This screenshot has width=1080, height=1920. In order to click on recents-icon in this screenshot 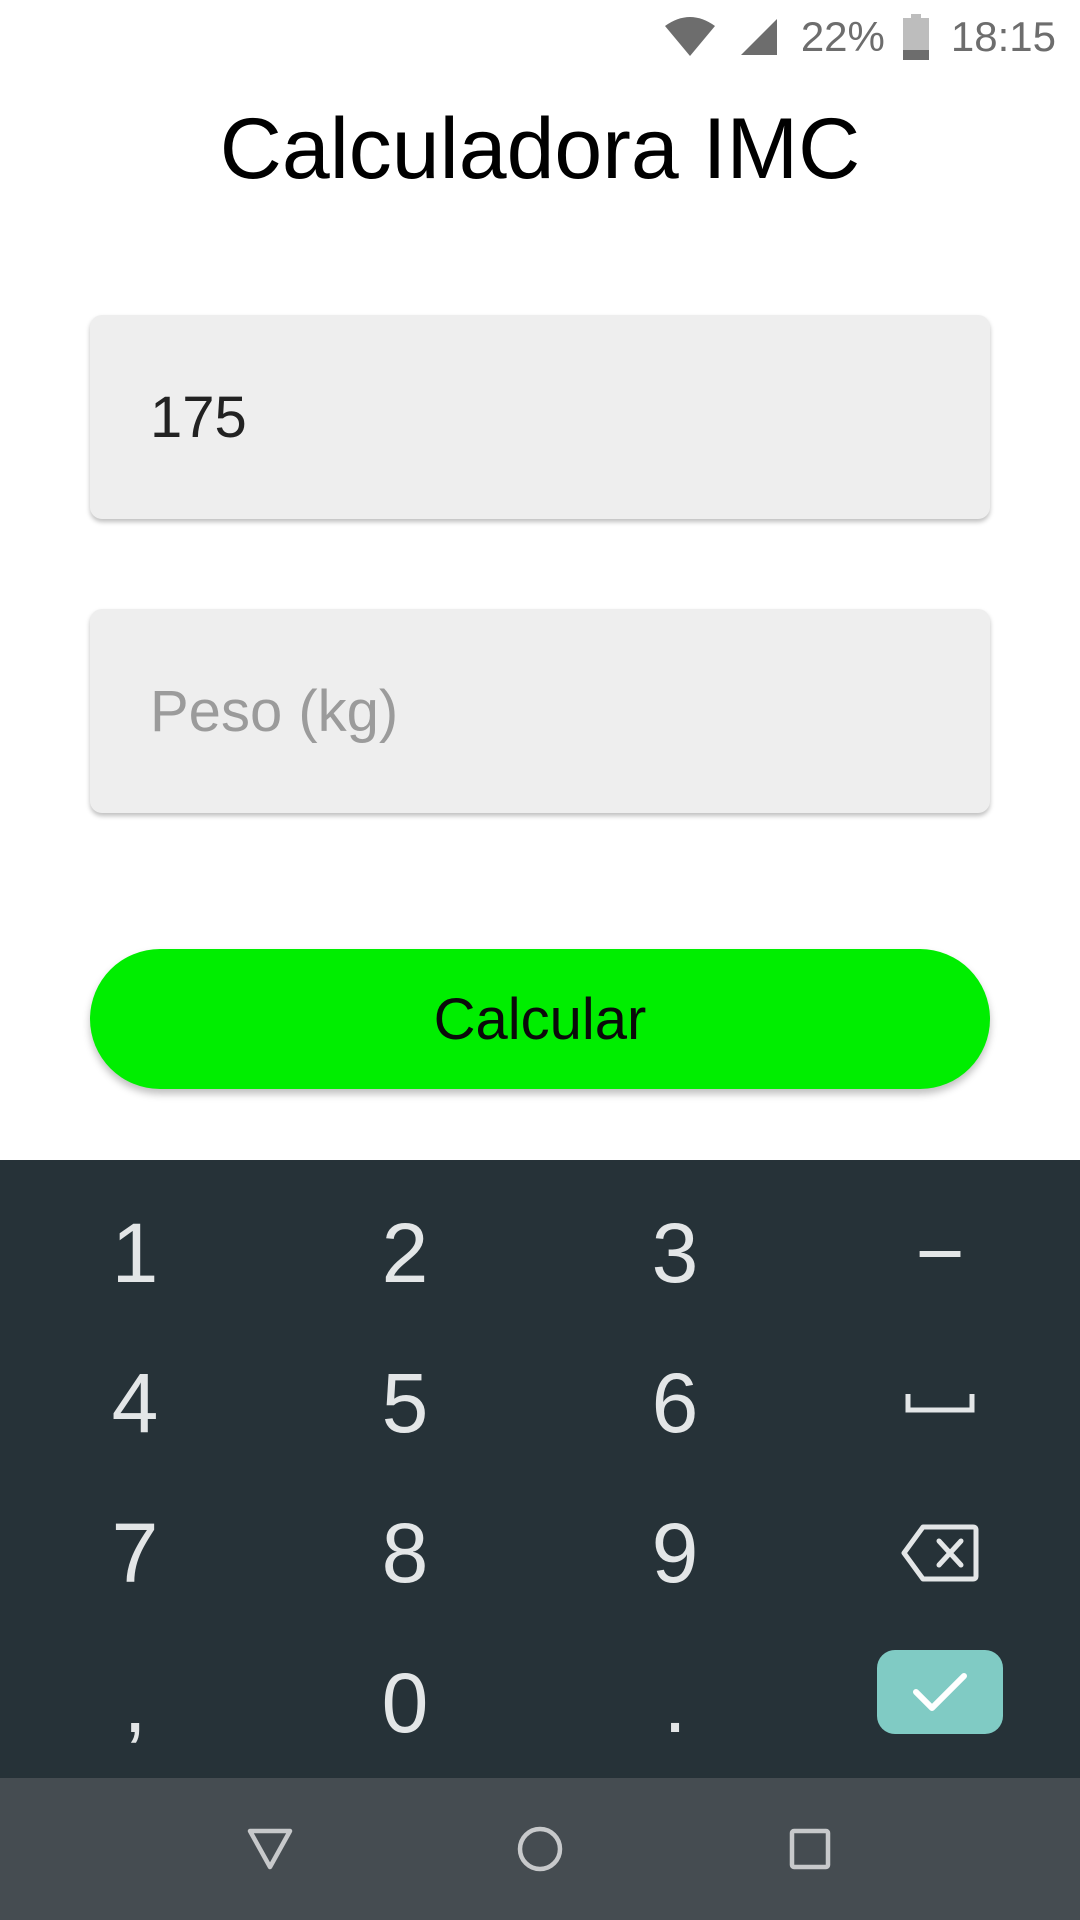, I will do `click(810, 1849)`.